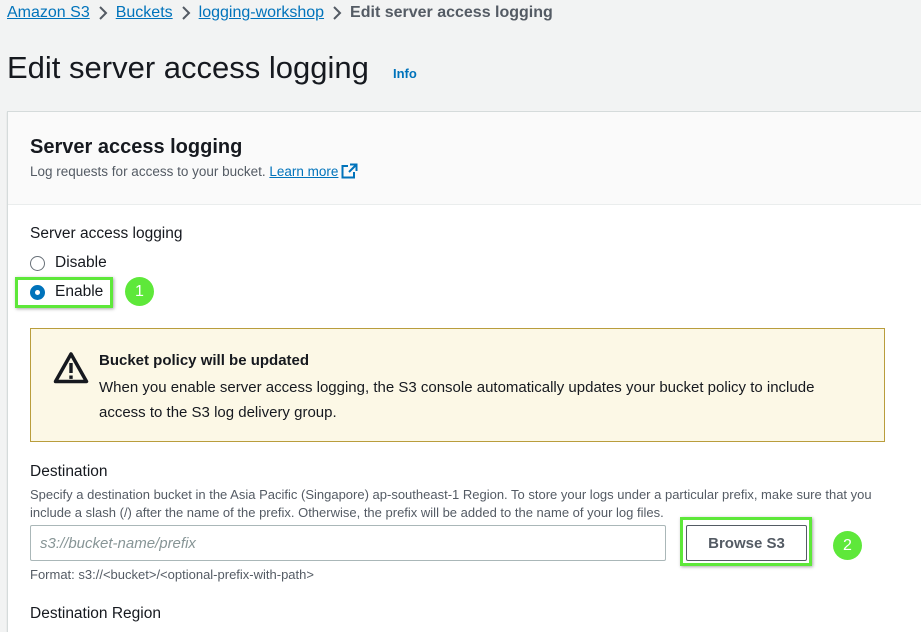 The width and height of the screenshot is (921, 632). Describe the element at coordinates (451, 12) in the screenshot. I see `breadcrumb-current: Edit server access logging` at that location.